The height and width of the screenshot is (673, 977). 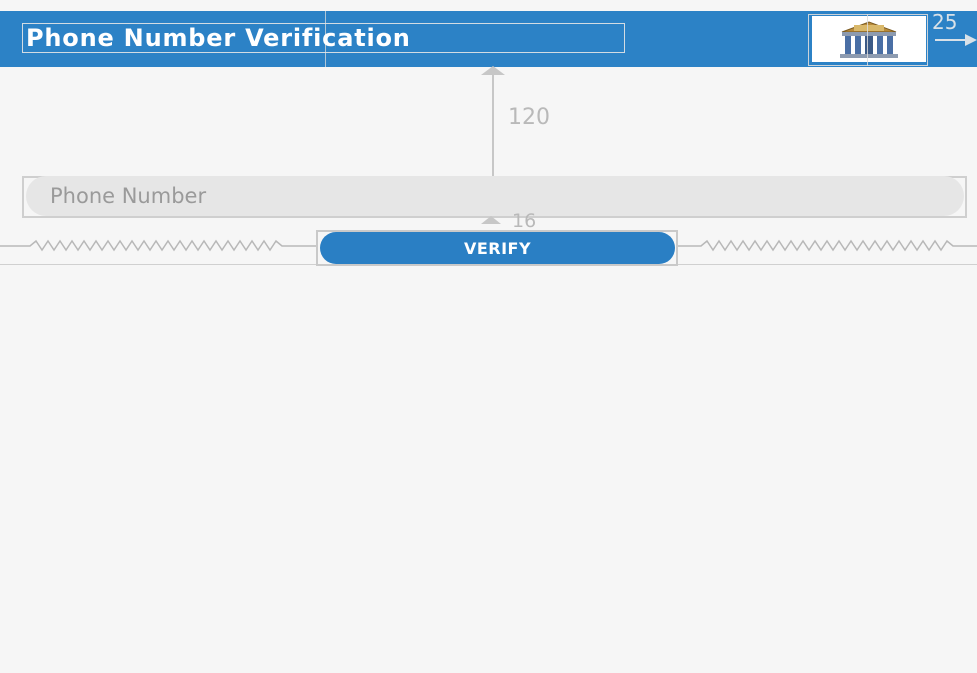 What do you see at coordinates (956, 40) in the screenshot?
I see `arrow-right-icon` at bounding box center [956, 40].